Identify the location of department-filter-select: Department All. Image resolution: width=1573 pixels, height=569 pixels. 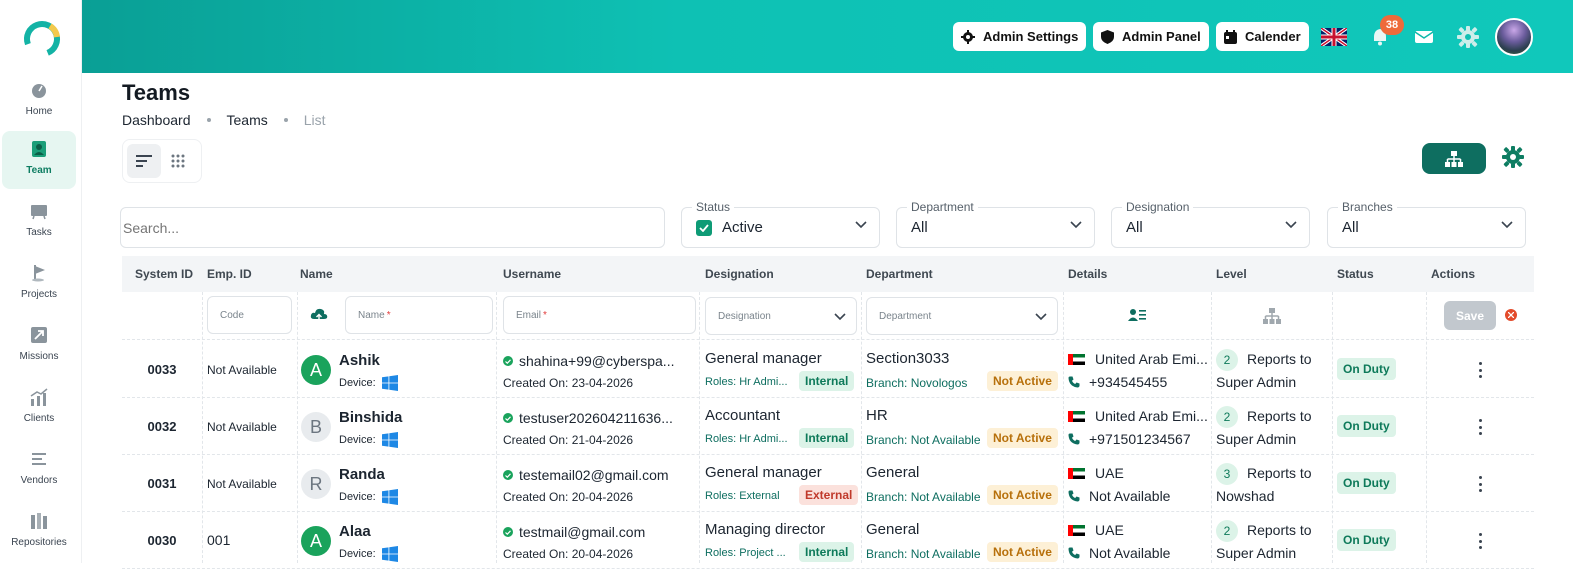
(995, 224).